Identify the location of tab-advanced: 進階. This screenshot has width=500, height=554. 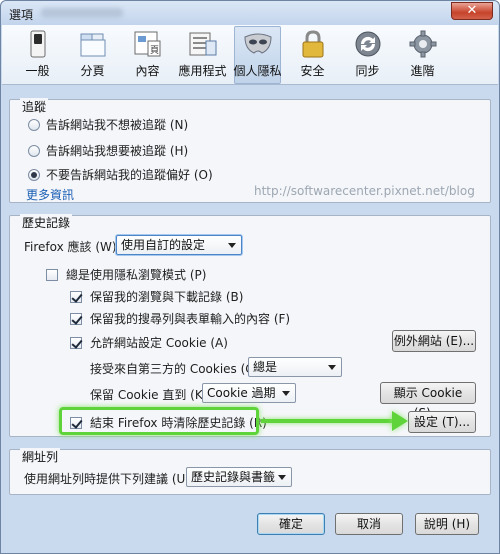
(422, 55).